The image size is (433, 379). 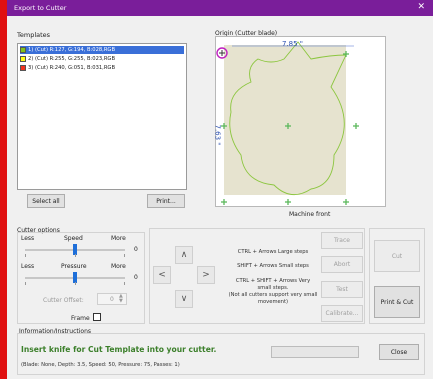 I want to click on select-all-button: Select all, so click(x=46, y=201).